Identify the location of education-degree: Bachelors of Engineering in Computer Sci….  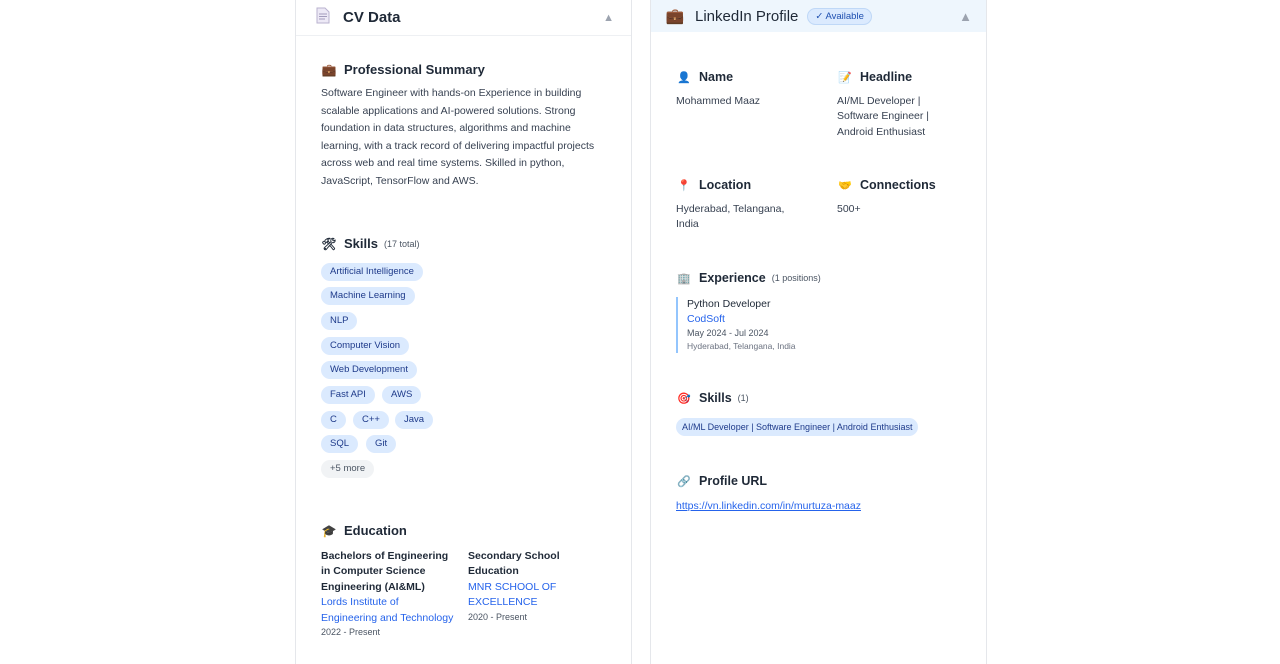
(385, 571).